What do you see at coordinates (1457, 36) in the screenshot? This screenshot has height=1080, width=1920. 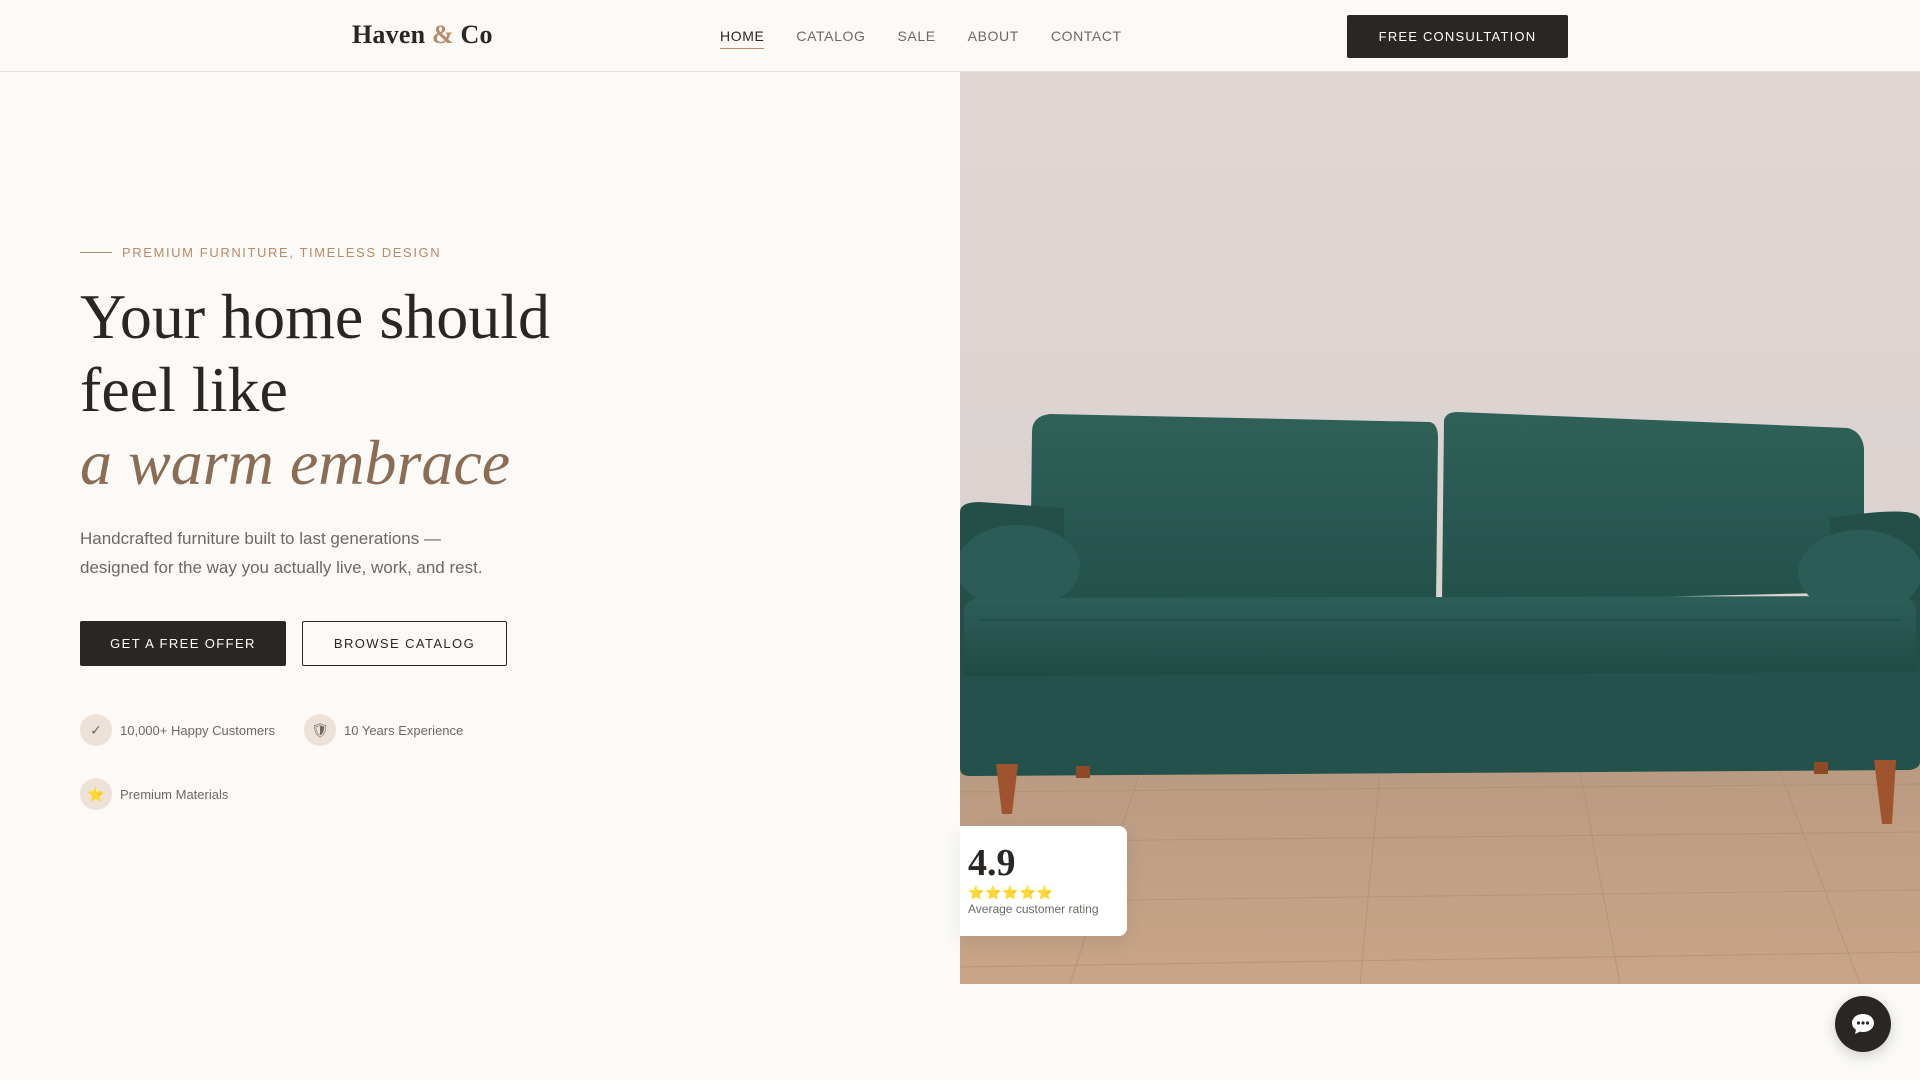 I see `free-consultation-button: FREE CONSULTATION` at bounding box center [1457, 36].